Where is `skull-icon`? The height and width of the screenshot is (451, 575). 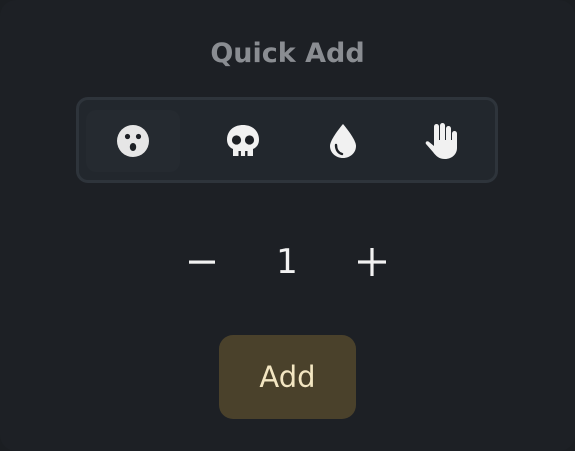
skull-icon is located at coordinates (243, 141).